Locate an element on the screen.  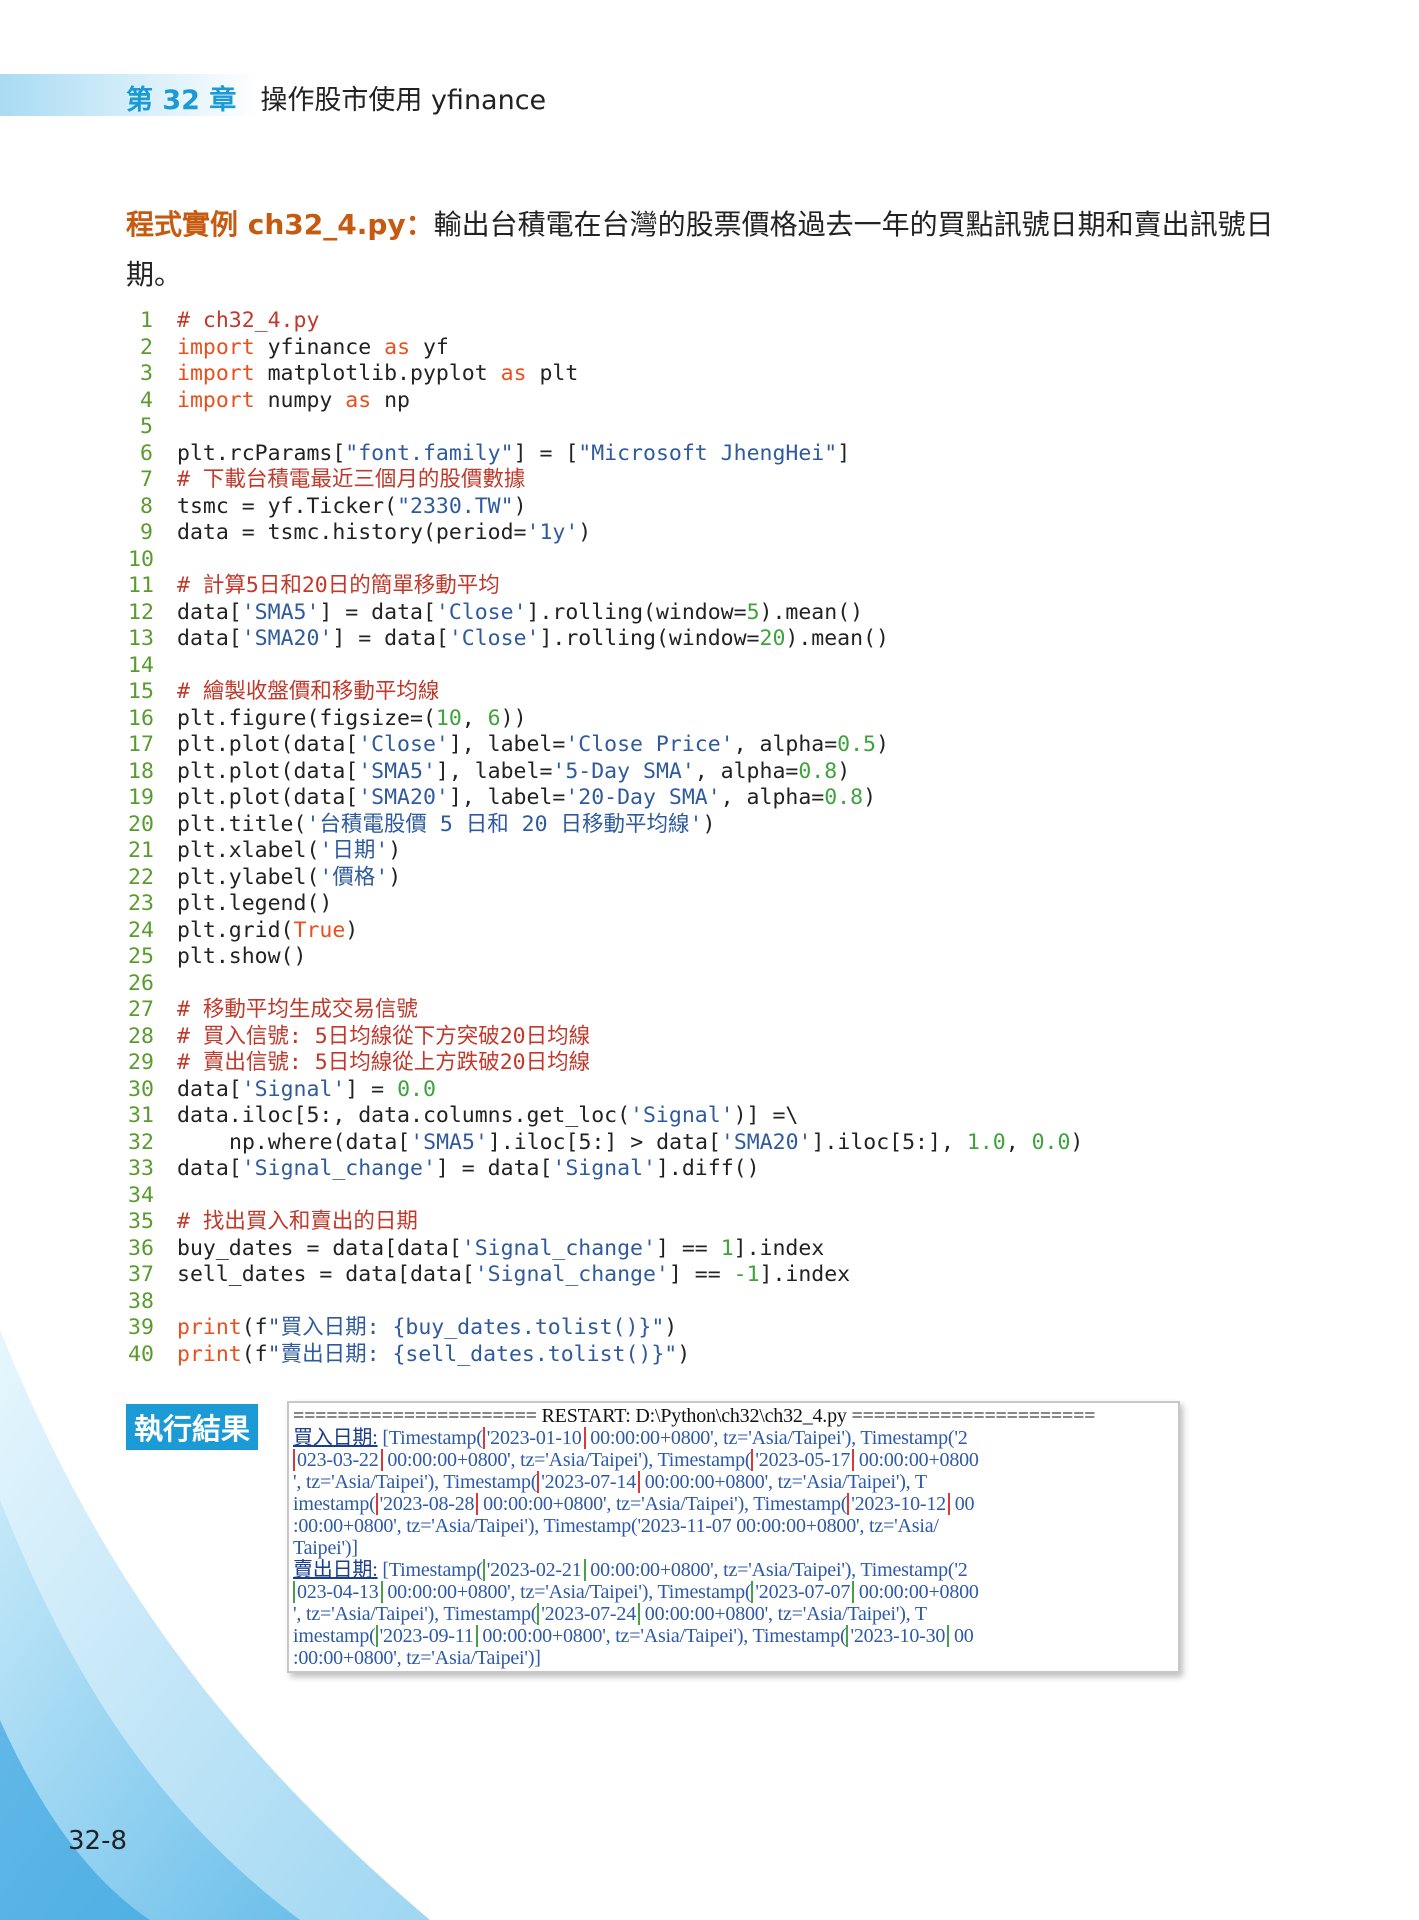
code-token: # 賣出信號: 5日均線從上方跌破20日均線 is located at coordinates (384, 1062).